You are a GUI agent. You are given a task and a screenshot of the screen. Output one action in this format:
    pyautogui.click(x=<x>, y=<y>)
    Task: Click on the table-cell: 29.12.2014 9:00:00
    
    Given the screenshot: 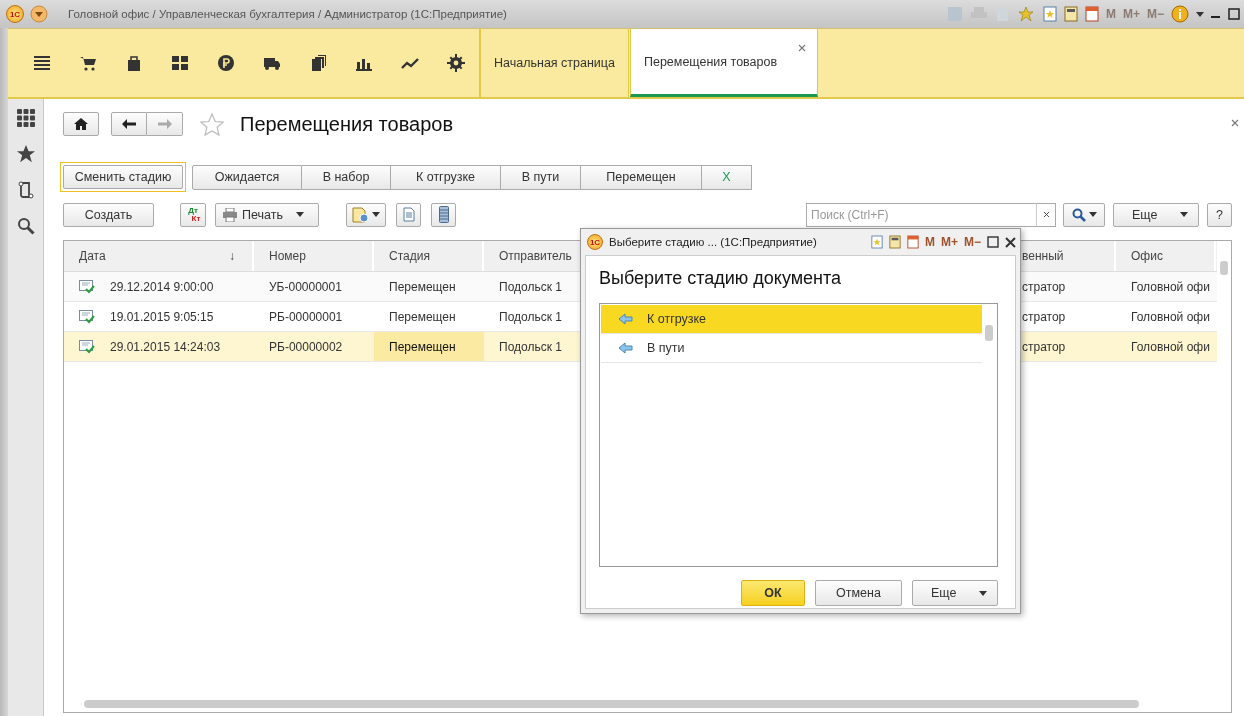 What is the action you would take?
    pyautogui.click(x=162, y=286)
    